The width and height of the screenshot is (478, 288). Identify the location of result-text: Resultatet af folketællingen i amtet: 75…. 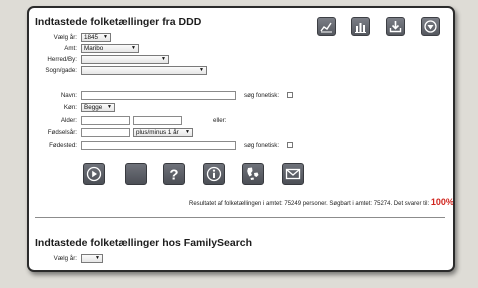
(309, 204).